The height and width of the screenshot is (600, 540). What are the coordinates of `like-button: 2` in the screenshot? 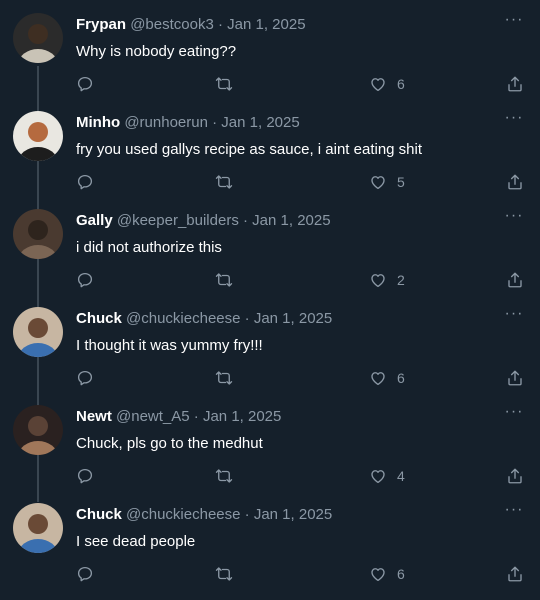 It's located at (387, 280).